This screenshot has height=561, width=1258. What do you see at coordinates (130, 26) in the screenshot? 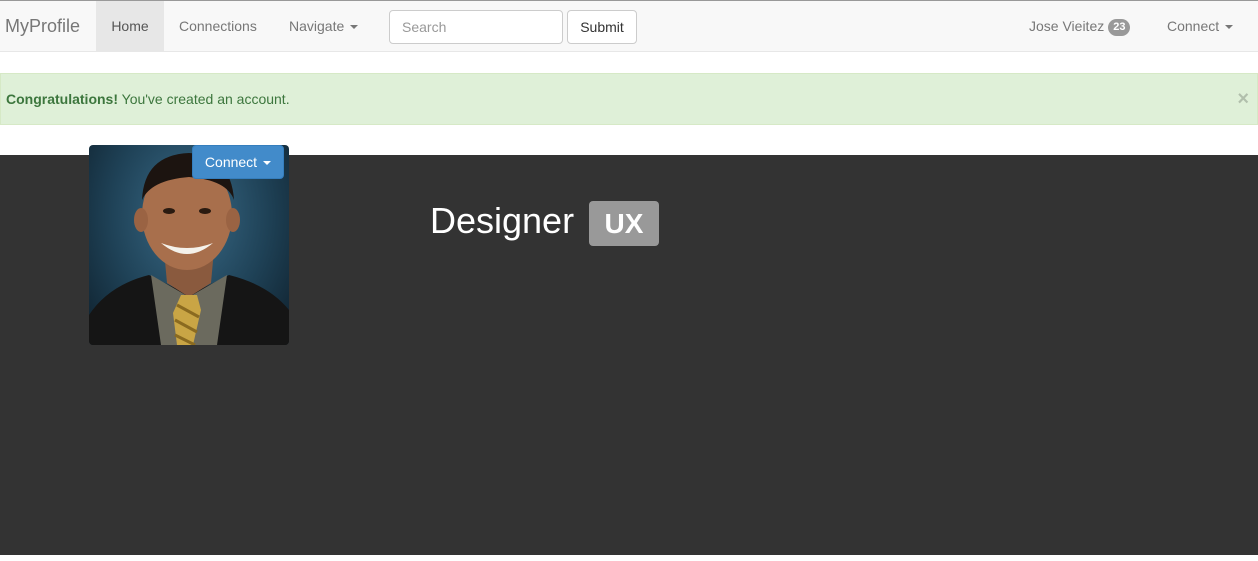
I see `nav-home: Home` at bounding box center [130, 26].